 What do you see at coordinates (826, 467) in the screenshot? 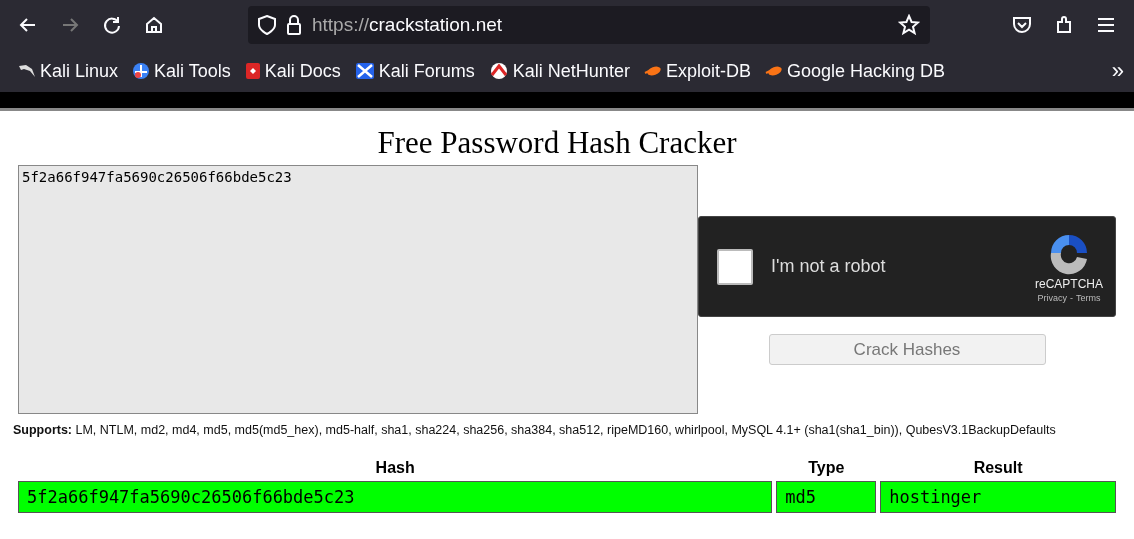
I see `column-header: Type` at bounding box center [826, 467].